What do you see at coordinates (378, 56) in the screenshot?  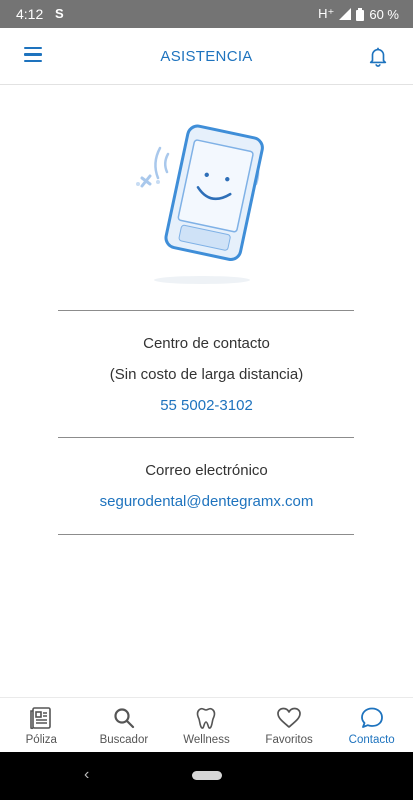 I see `bell-icon` at bounding box center [378, 56].